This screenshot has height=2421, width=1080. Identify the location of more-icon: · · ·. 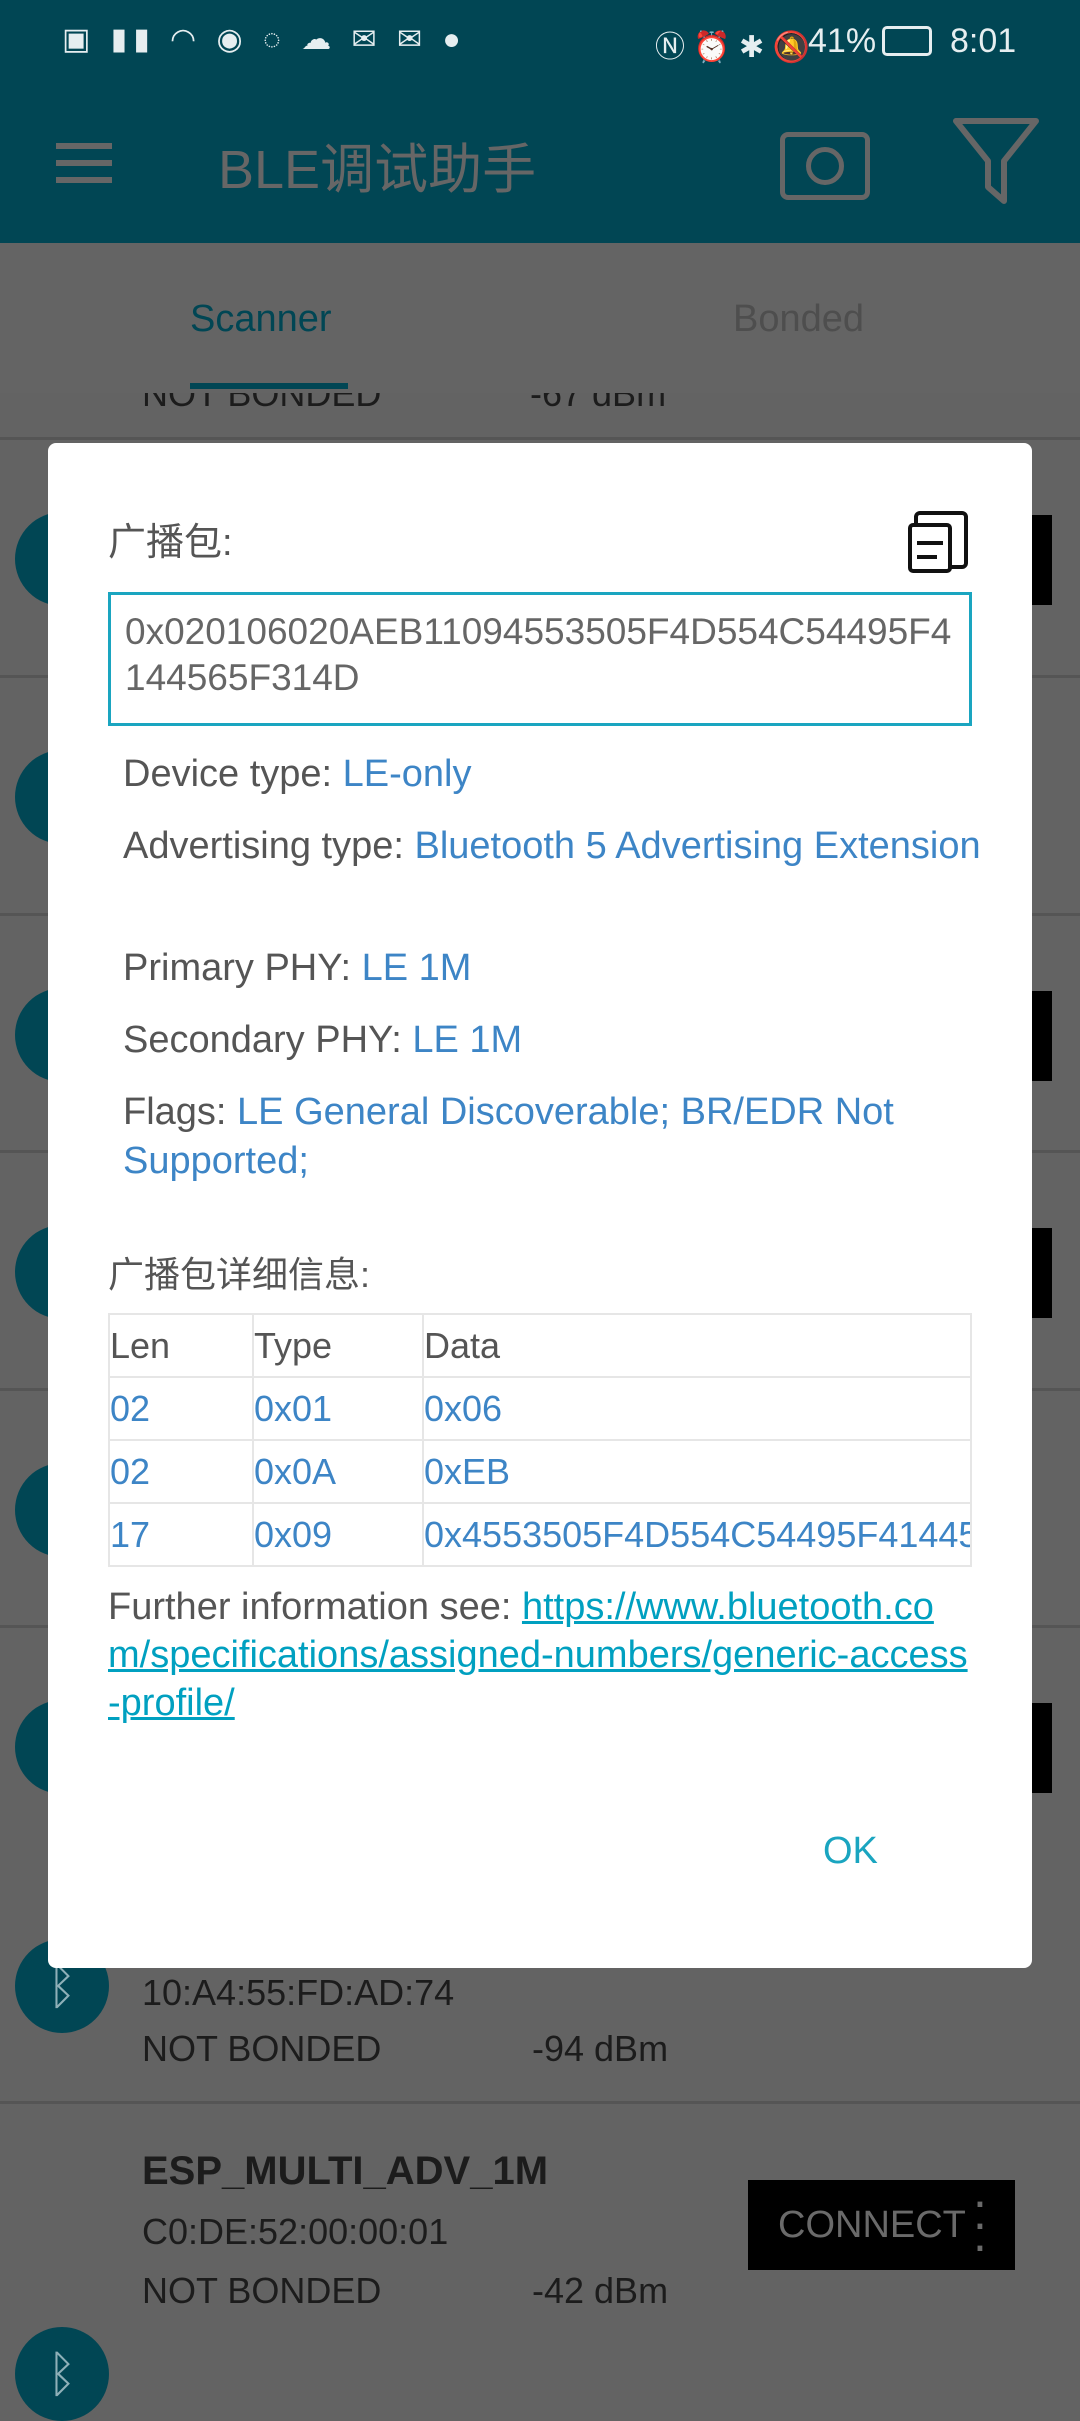
(980, 2223).